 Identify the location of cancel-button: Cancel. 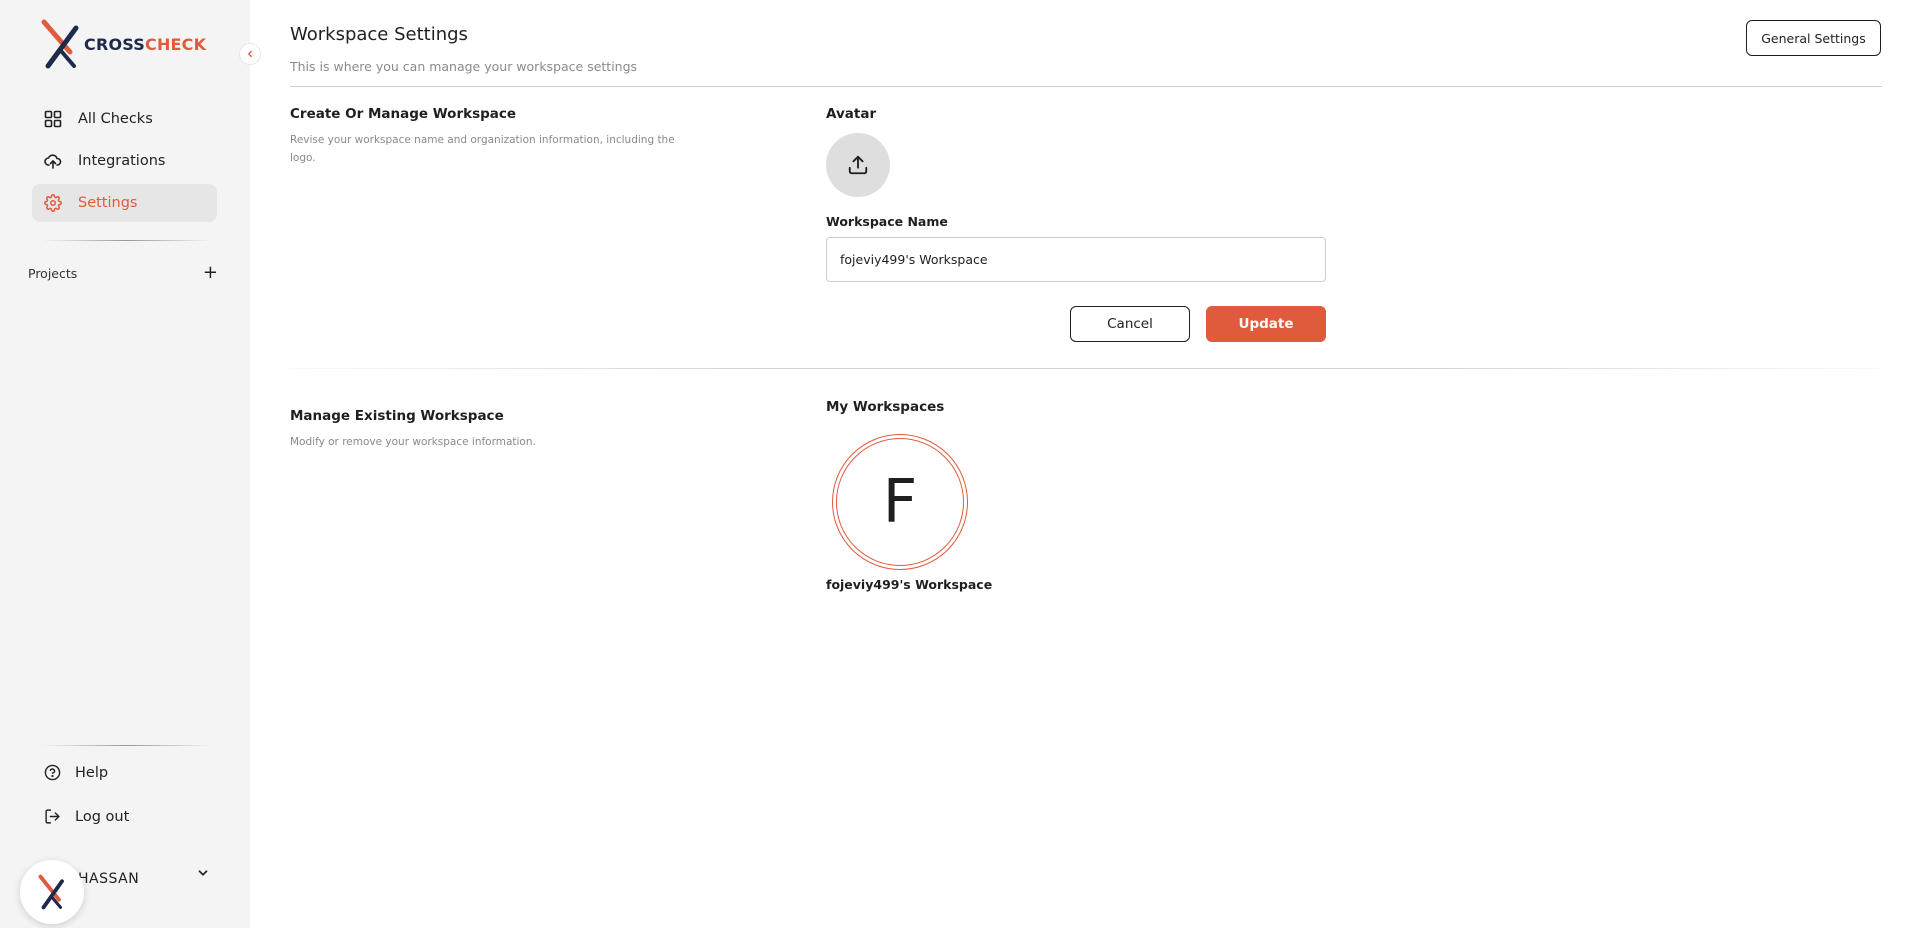
(1130, 324).